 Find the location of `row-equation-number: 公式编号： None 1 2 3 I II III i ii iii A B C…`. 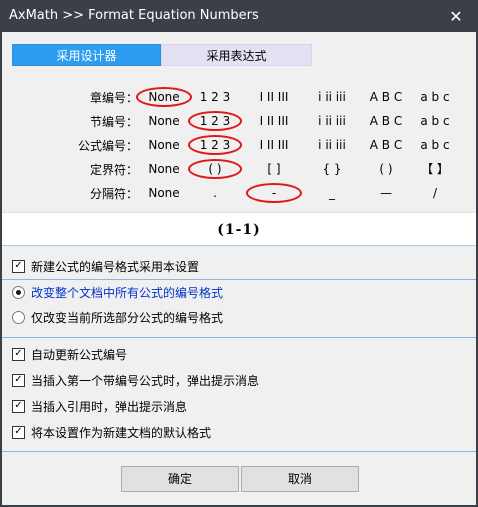

row-equation-number: 公式编号： None 1 2 3 I II III i ii iii A B C… is located at coordinates (239, 145).